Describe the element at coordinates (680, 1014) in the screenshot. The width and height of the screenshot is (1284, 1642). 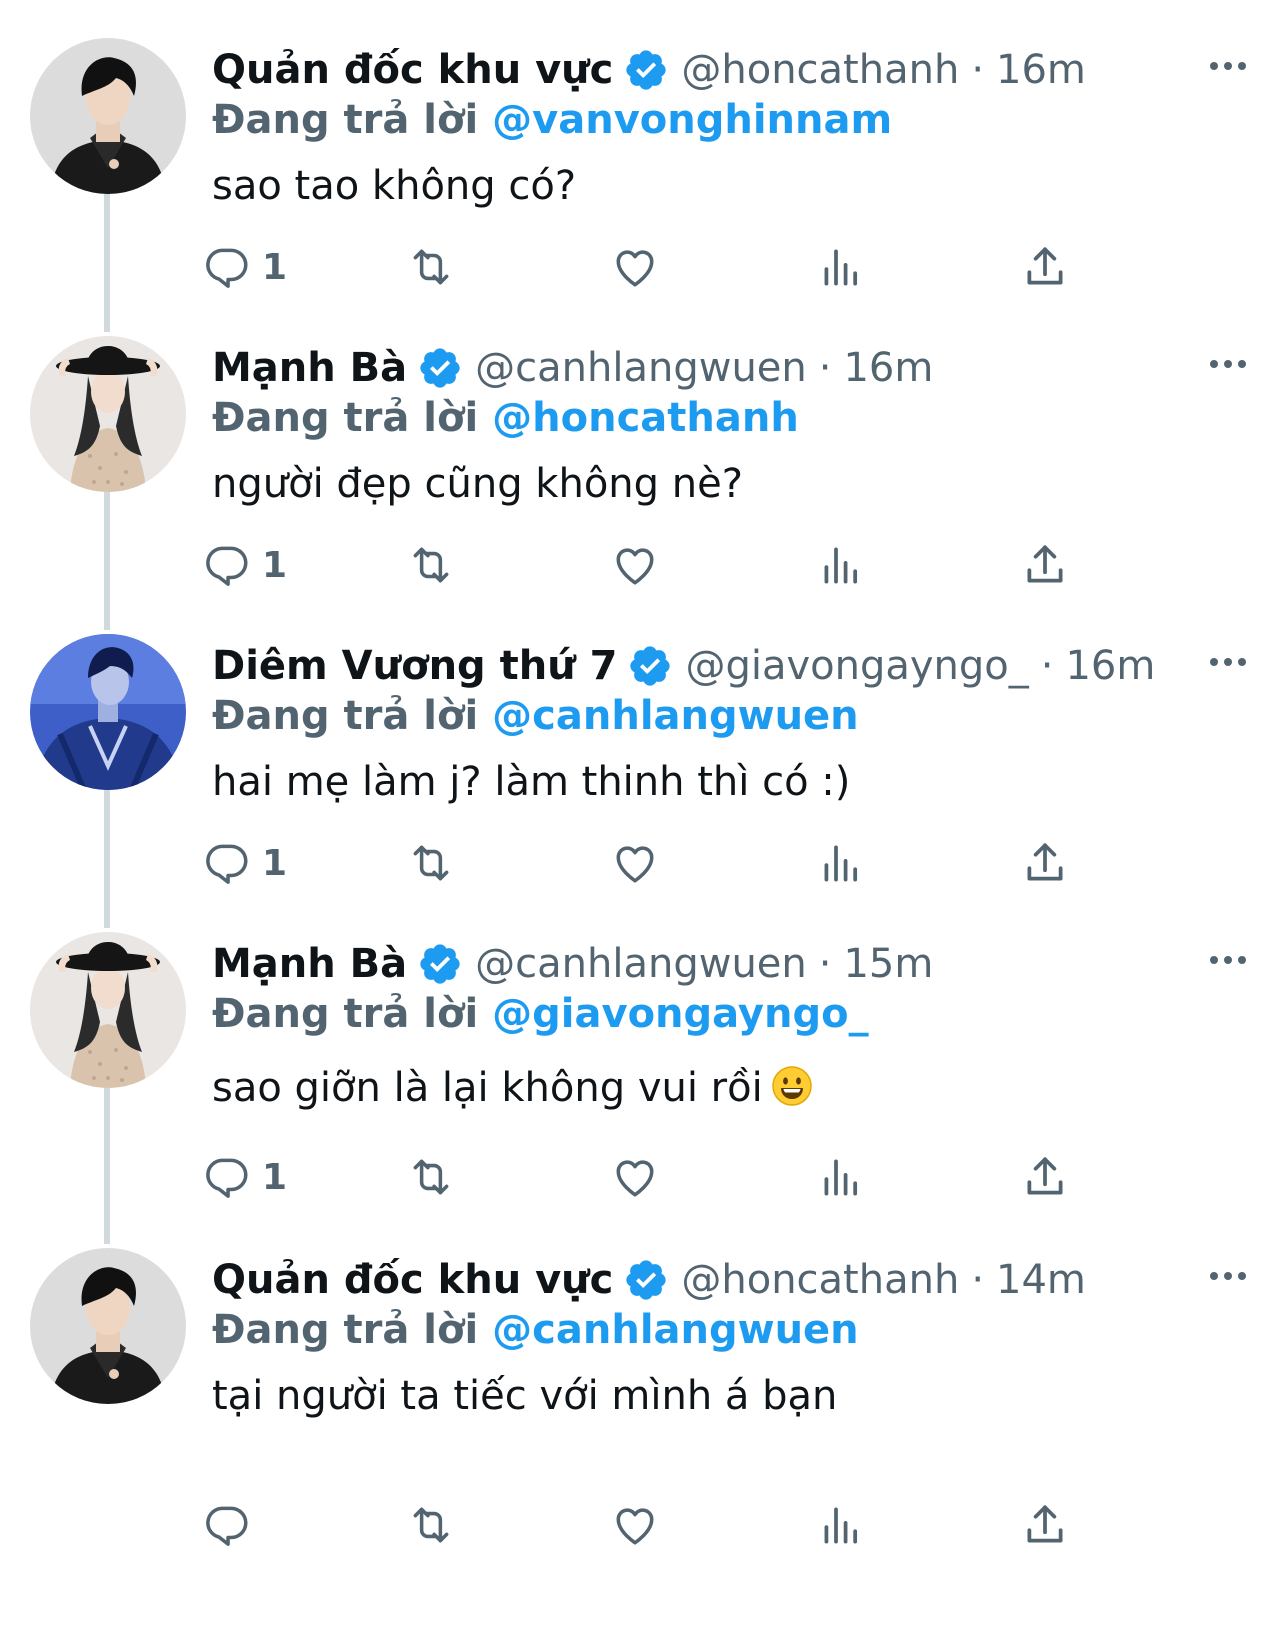
I see `reply-mention-link: @giavongayngo_` at that location.